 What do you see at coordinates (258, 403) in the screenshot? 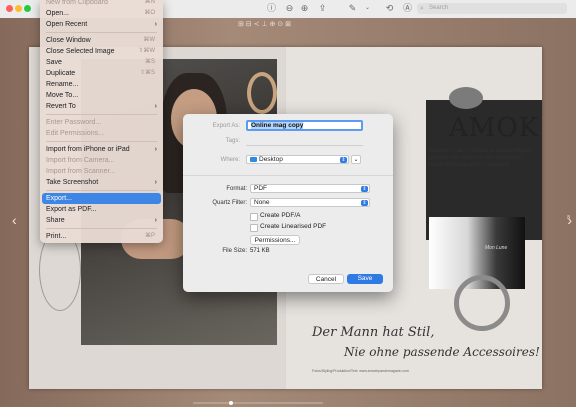
I see `page-scroller` at bounding box center [258, 403].